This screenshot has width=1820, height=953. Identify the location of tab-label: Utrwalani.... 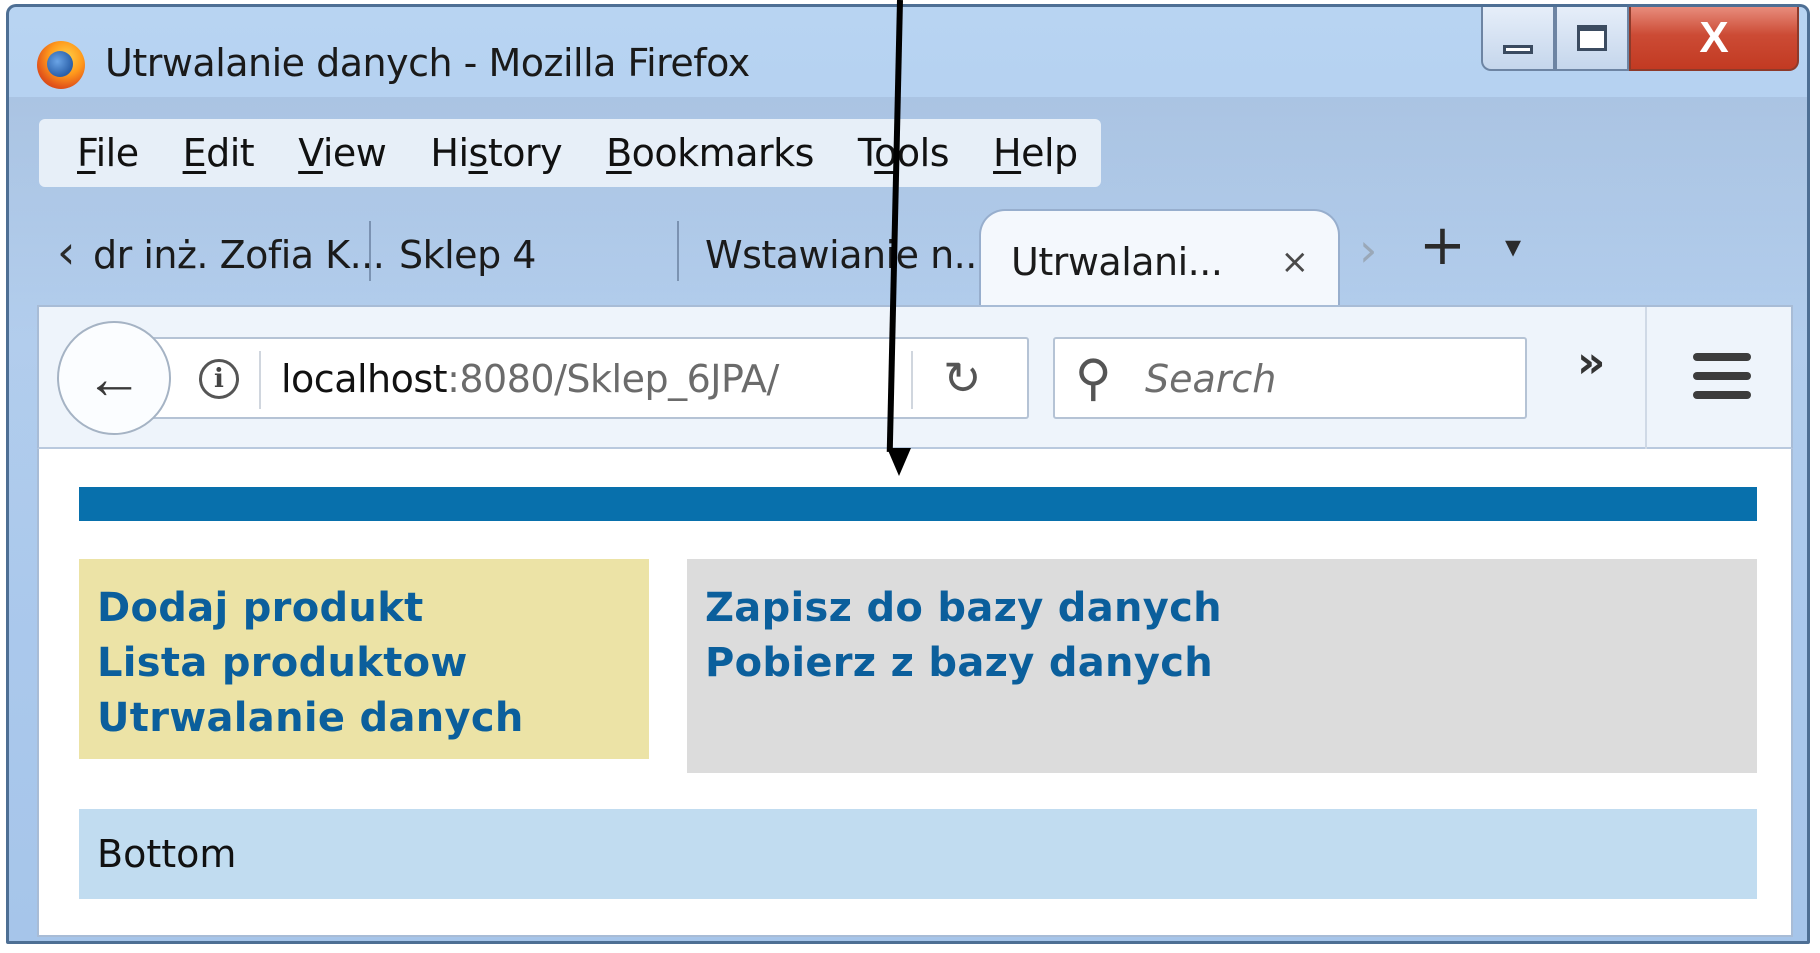
(1117, 262).